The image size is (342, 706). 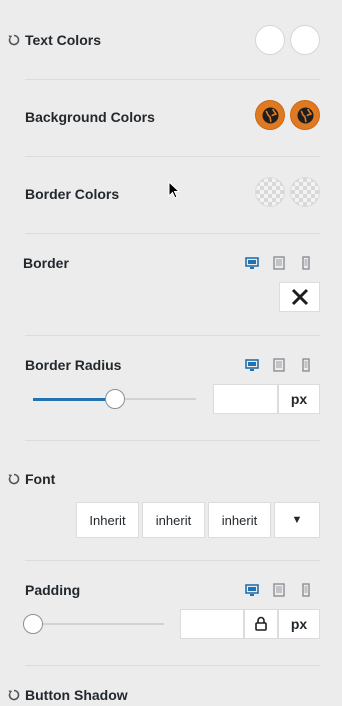 What do you see at coordinates (74, 399) in the screenshot?
I see `border-radius-slider-fill` at bounding box center [74, 399].